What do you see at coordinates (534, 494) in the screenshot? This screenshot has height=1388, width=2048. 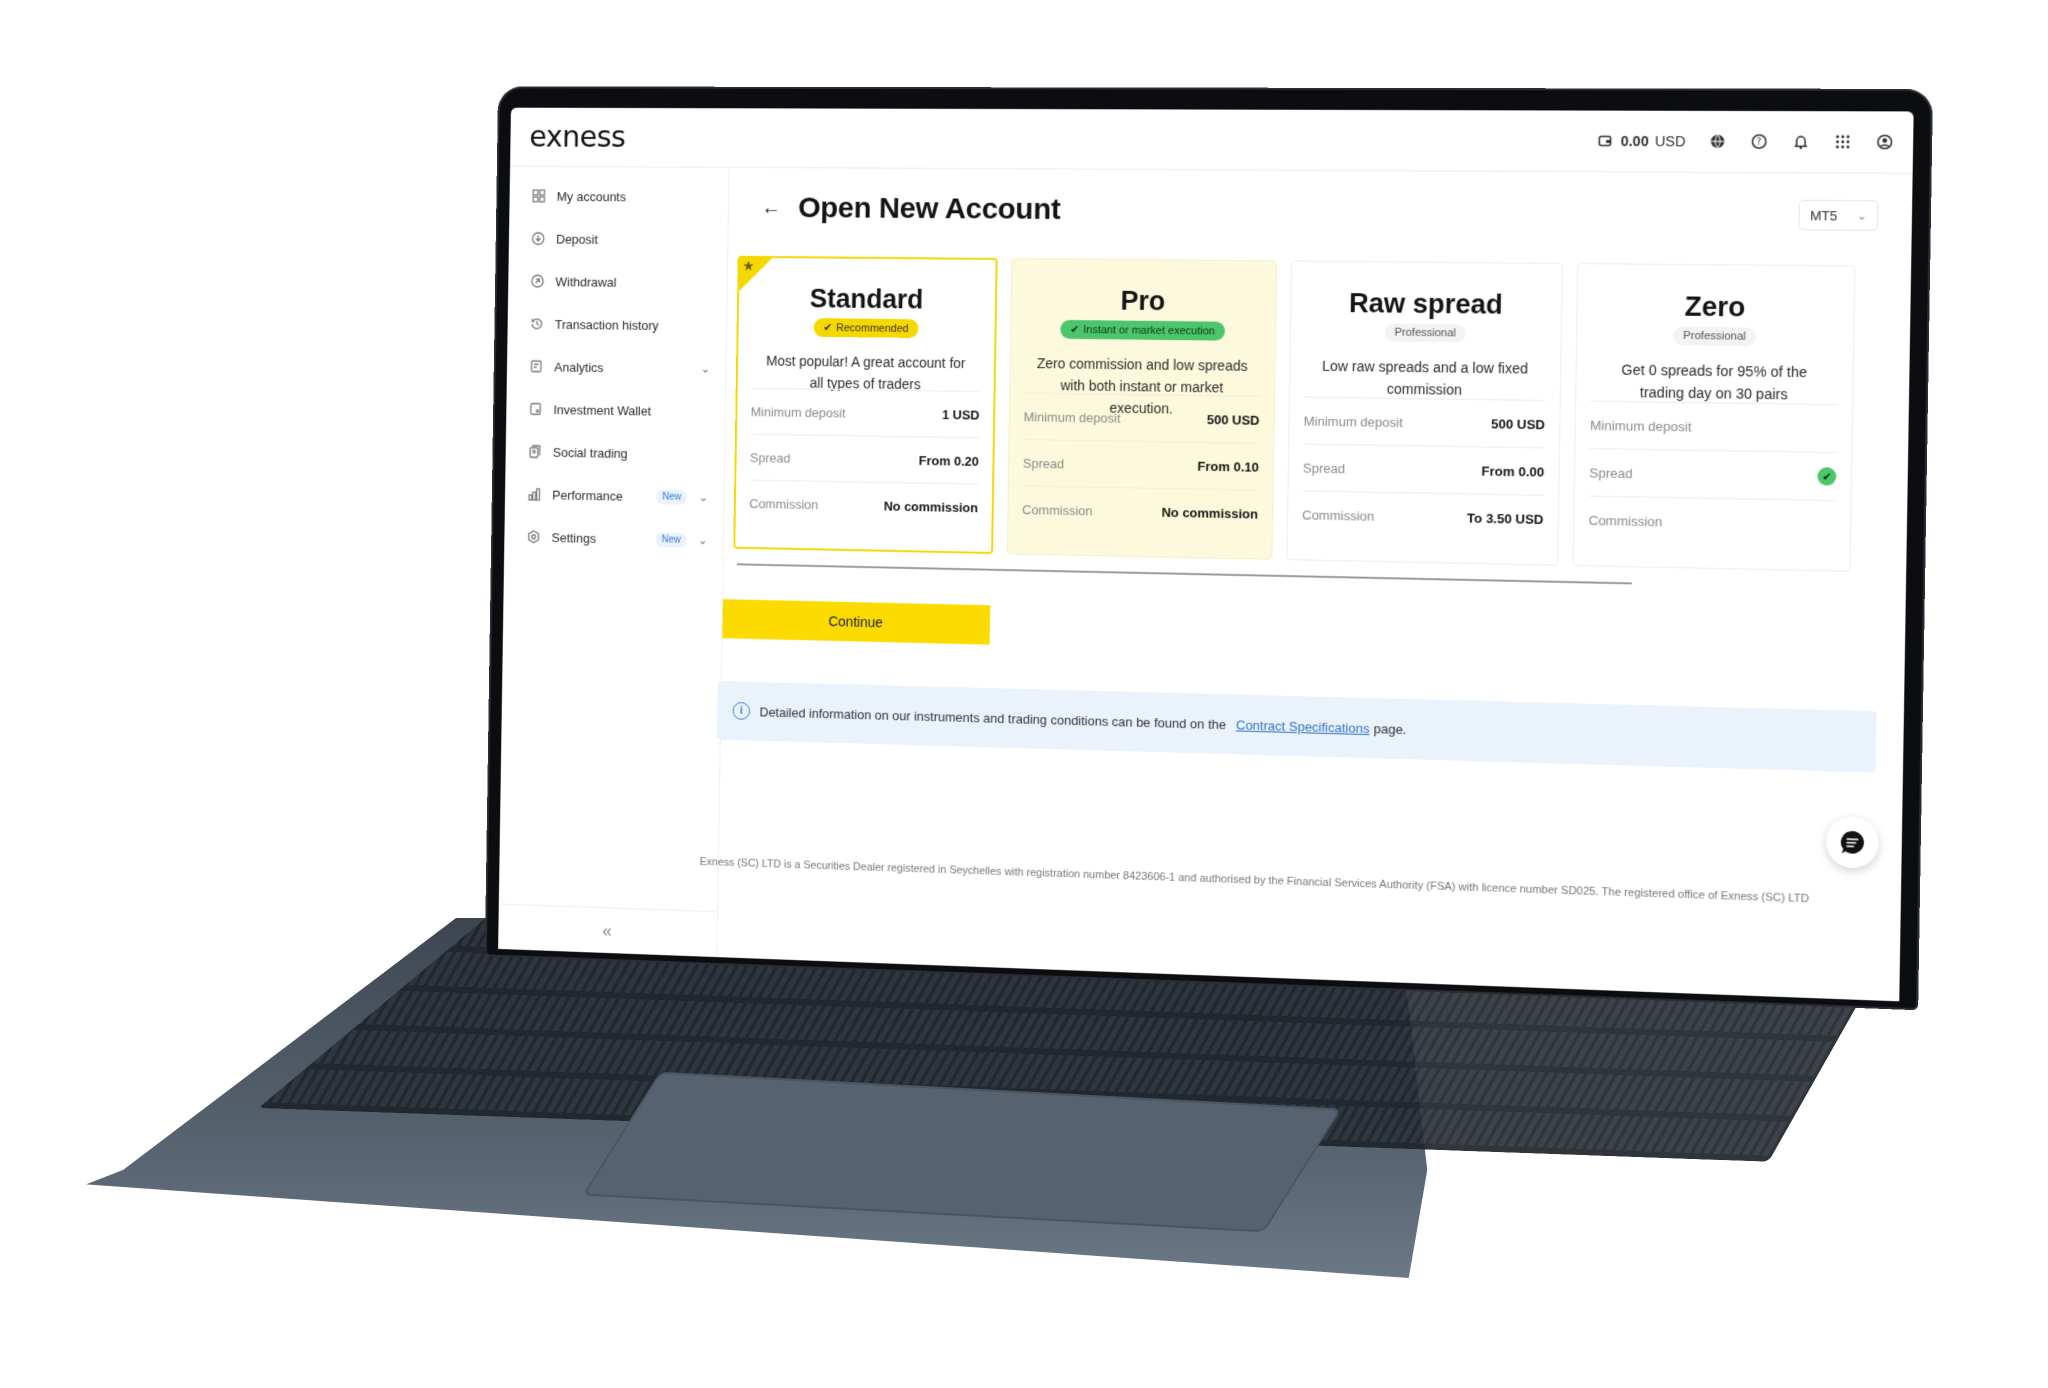 I see `performance-icon` at bounding box center [534, 494].